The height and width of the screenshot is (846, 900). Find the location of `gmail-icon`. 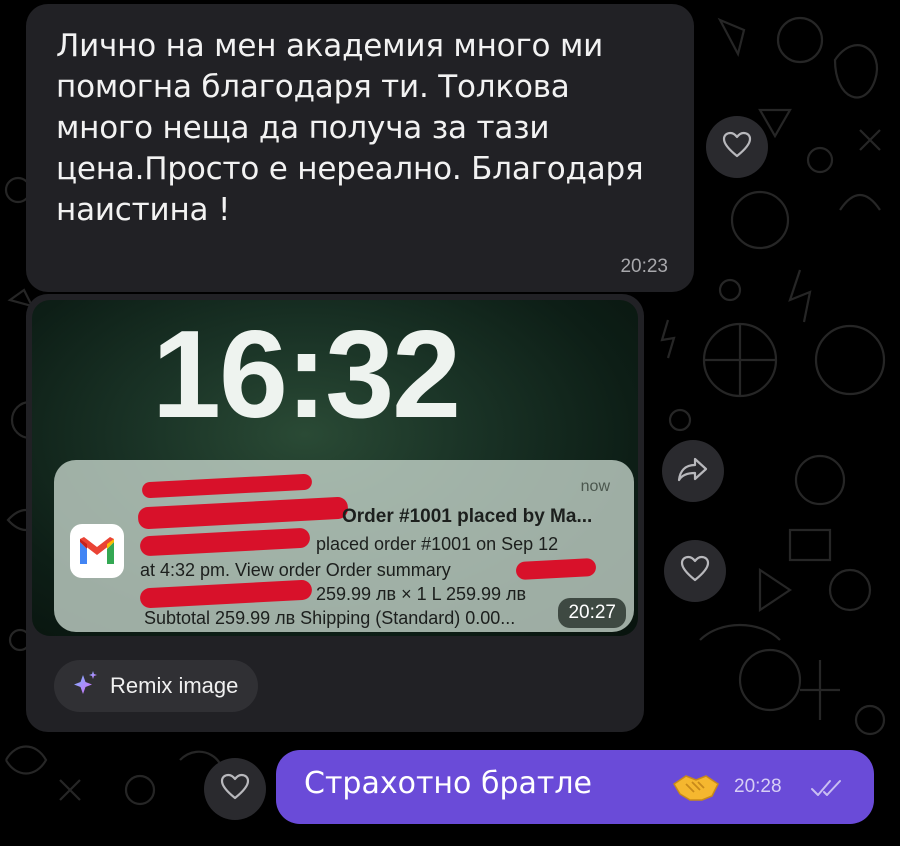

gmail-icon is located at coordinates (97, 551).